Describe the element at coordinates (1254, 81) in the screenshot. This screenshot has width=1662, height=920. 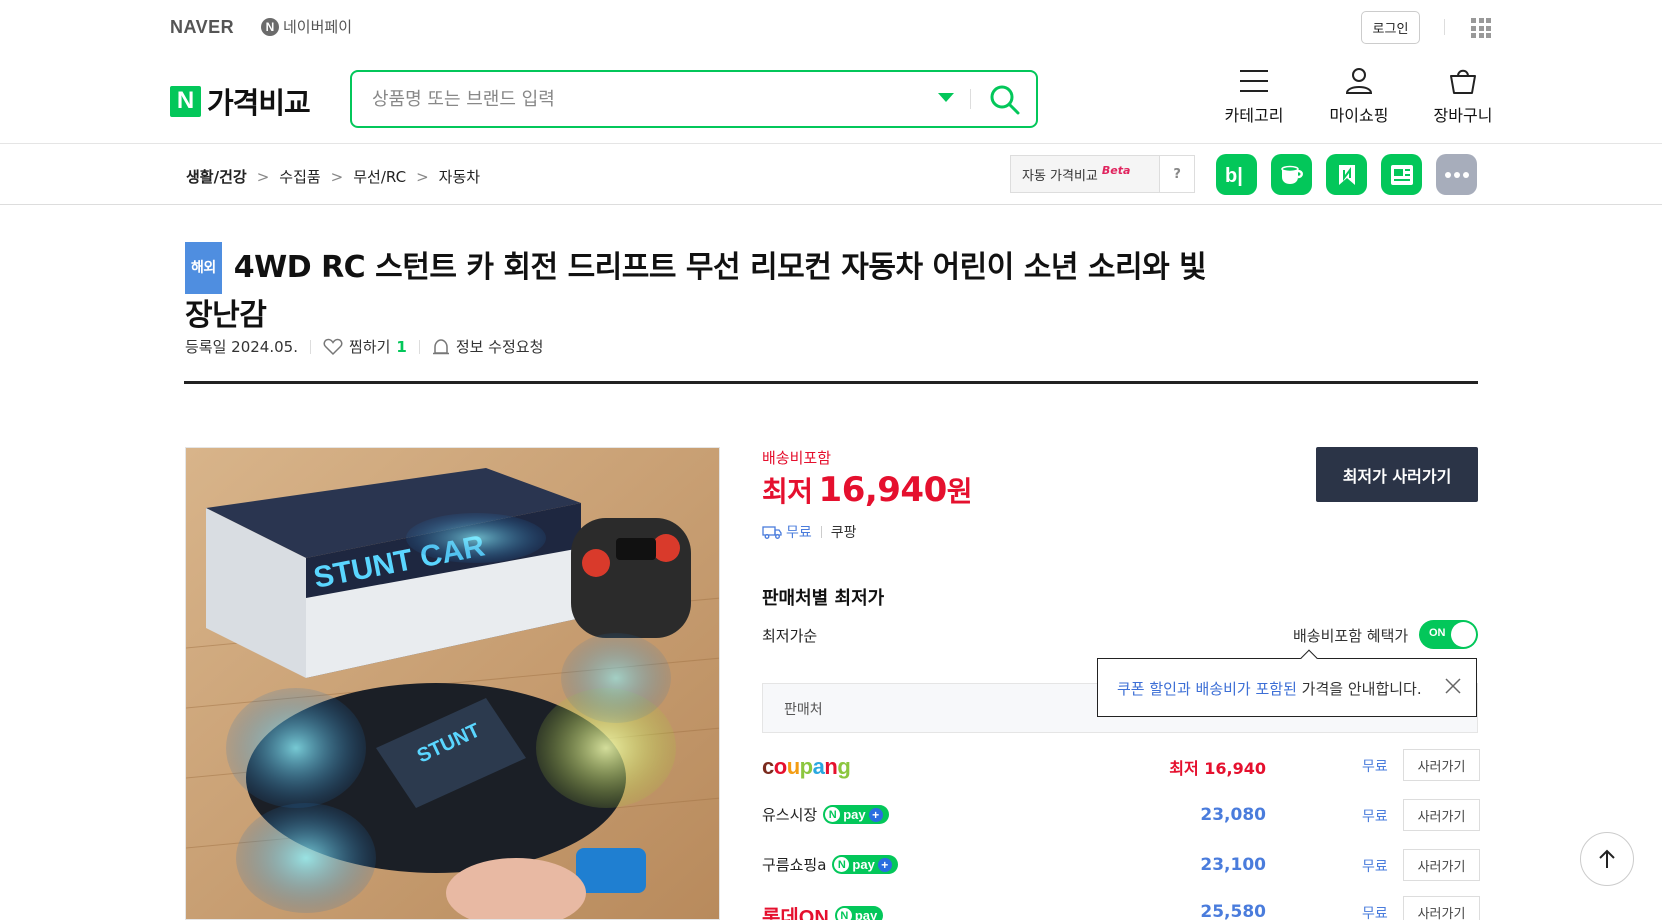
I see `hamburger-icon` at that location.